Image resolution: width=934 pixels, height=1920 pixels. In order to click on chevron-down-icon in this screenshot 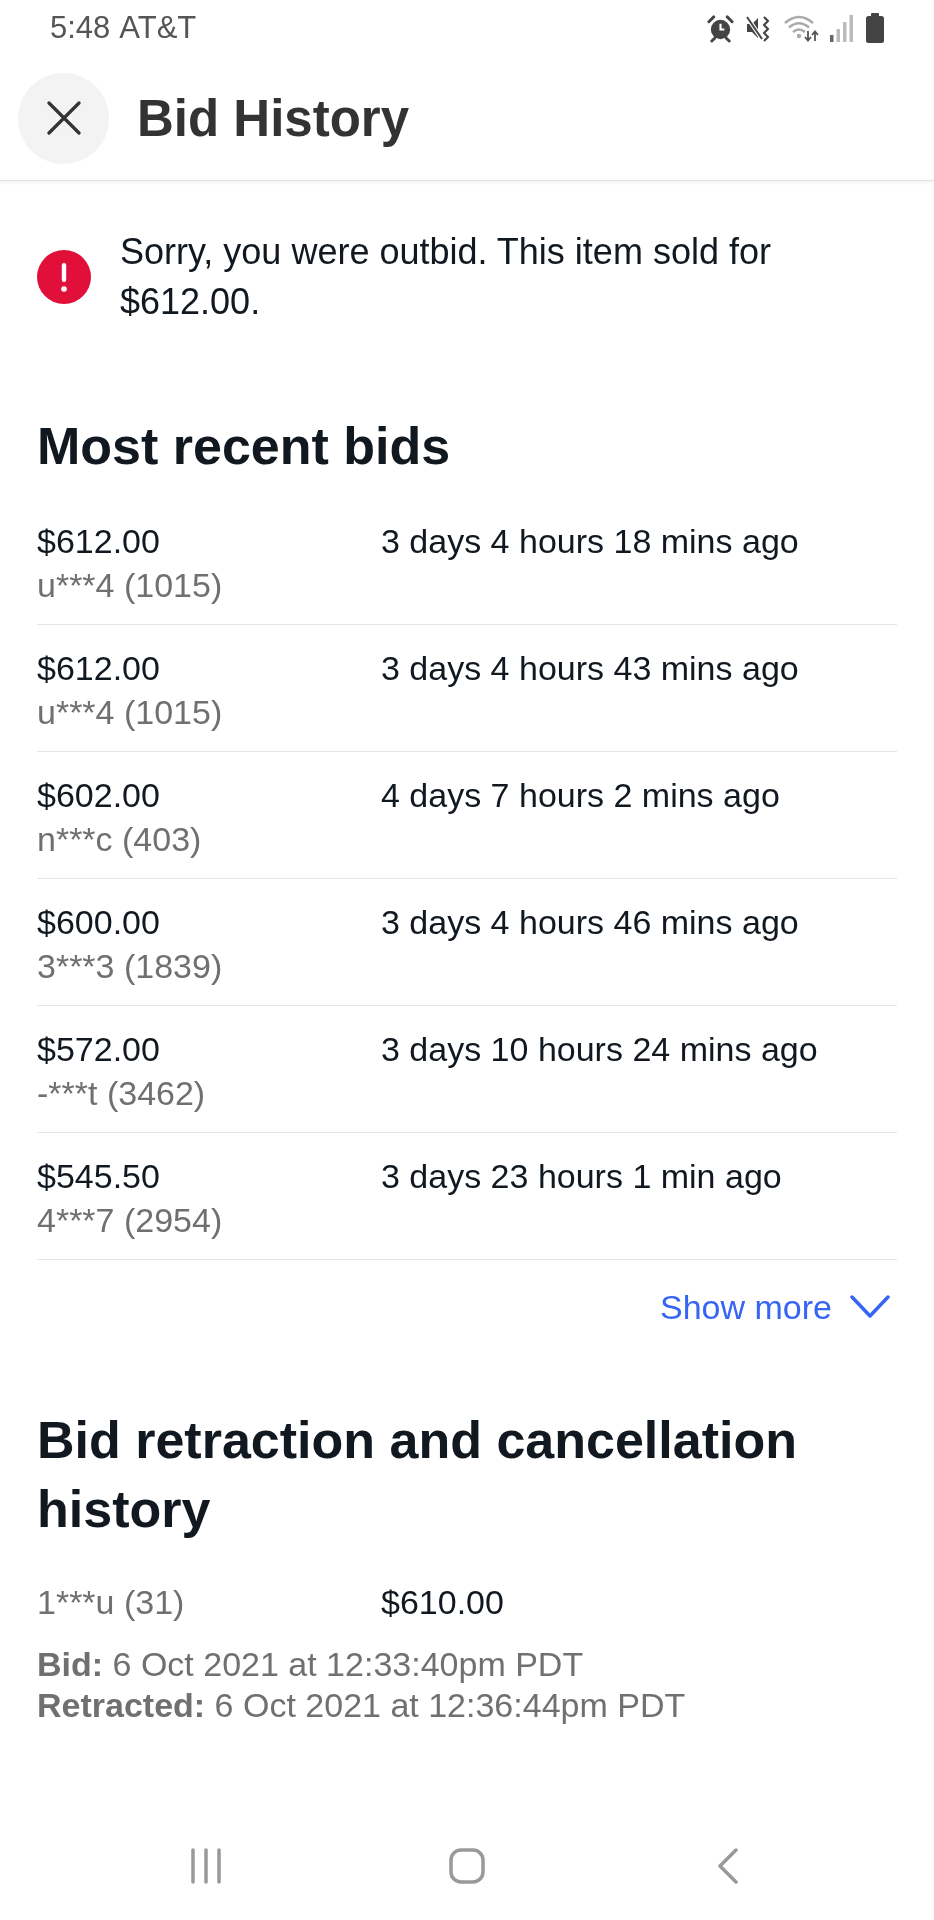, I will do `click(870, 1307)`.